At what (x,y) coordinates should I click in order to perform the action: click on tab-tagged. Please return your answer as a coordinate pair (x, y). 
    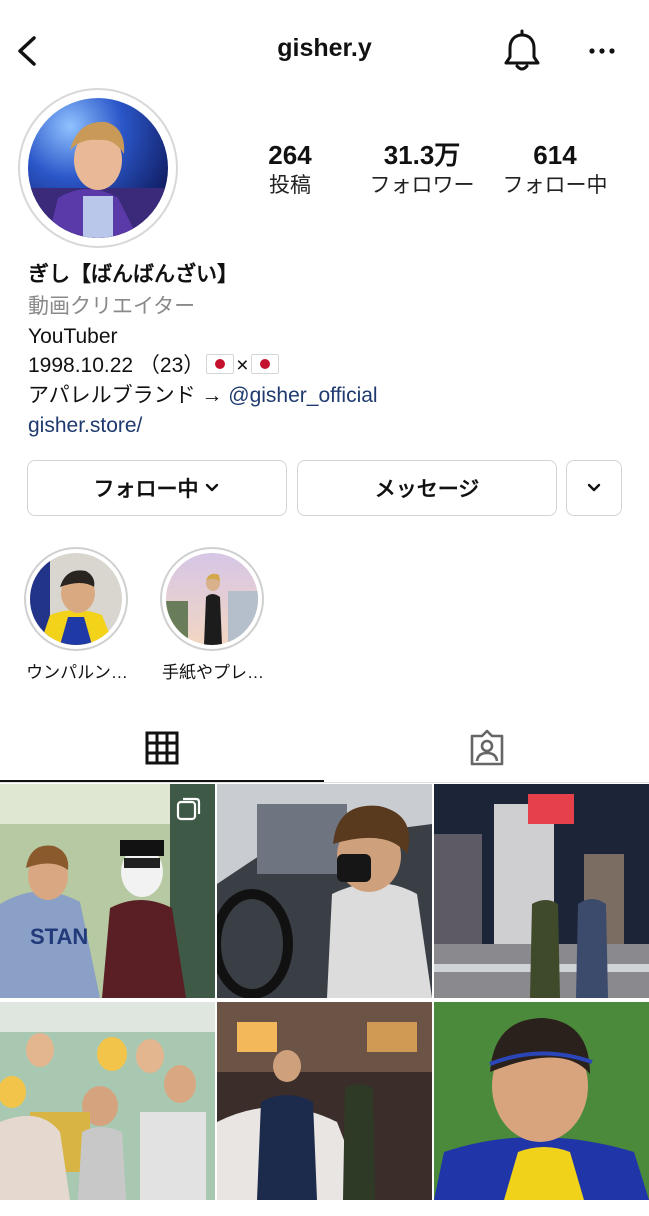
    Looking at the image, I should click on (486, 748).